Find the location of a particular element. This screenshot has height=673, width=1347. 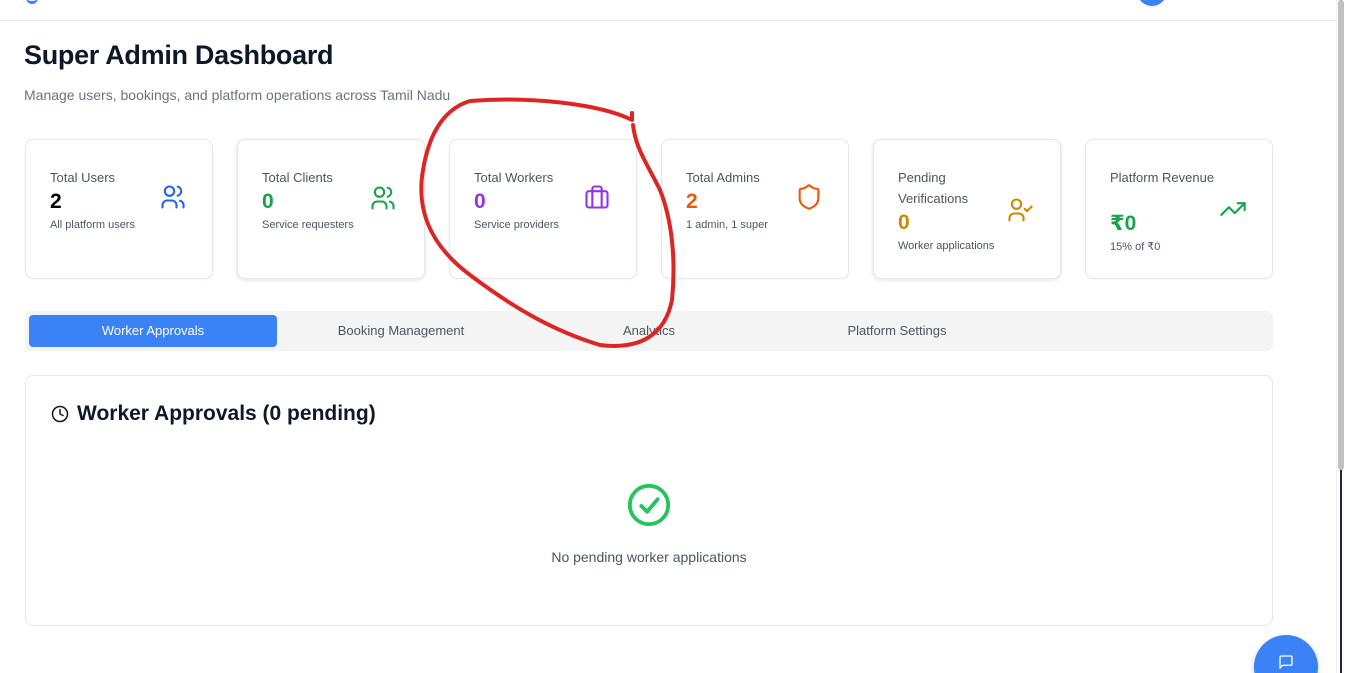

clock-icon is located at coordinates (60, 414).